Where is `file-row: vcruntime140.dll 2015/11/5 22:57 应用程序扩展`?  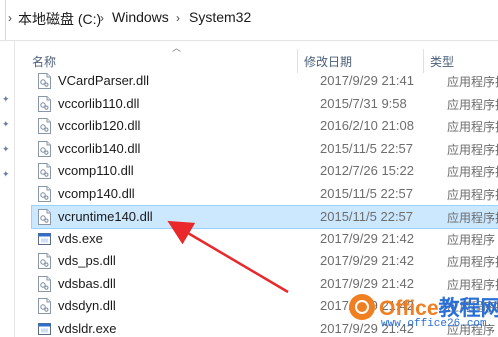
file-row: vcruntime140.dll 2015/11/5 22:57 应用程序扩展 is located at coordinates (264, 217).